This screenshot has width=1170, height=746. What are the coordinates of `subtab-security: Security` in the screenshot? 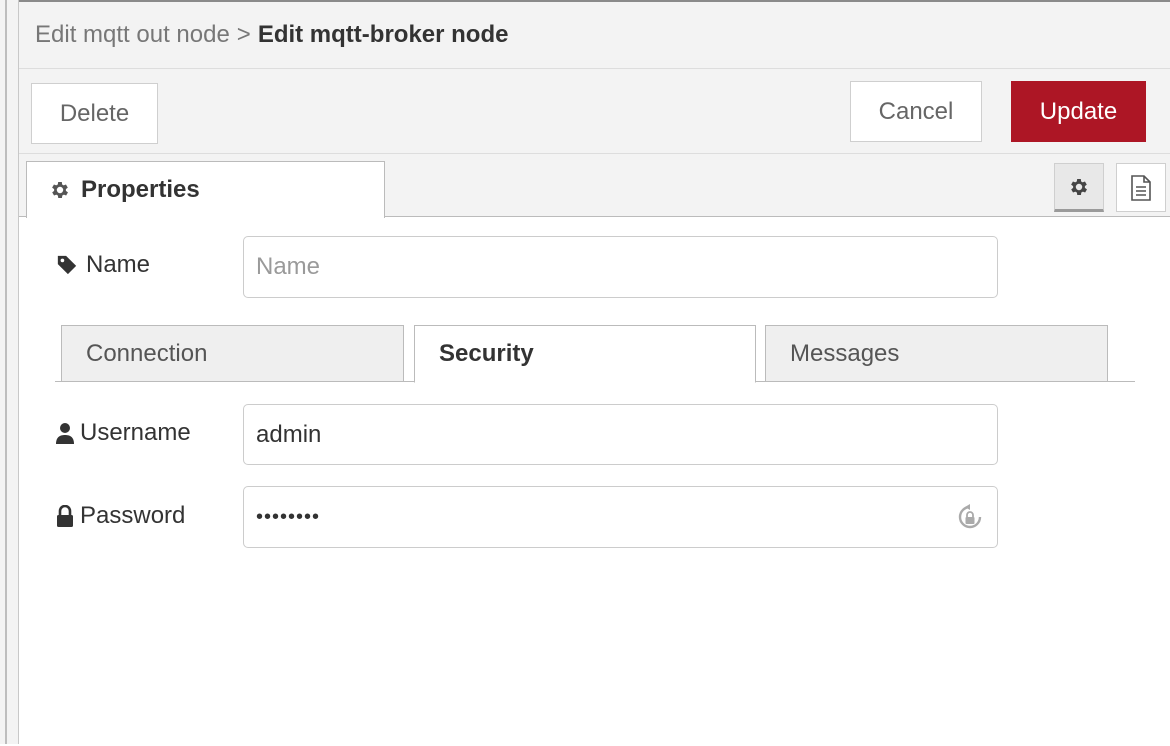 It's located at (585, 354).